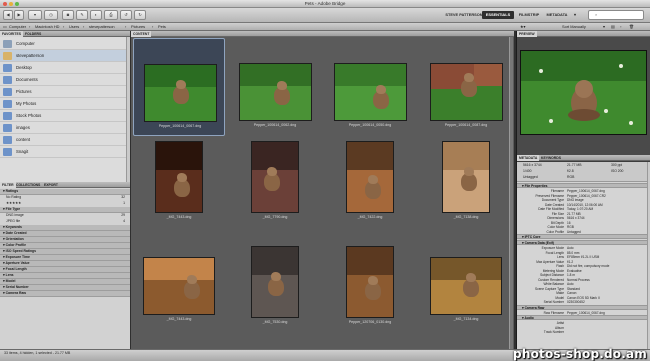  Describe the element at coordinates (65, 104) in the screenshot. I see `favorite-item-my-photos: My Photos` at that location.